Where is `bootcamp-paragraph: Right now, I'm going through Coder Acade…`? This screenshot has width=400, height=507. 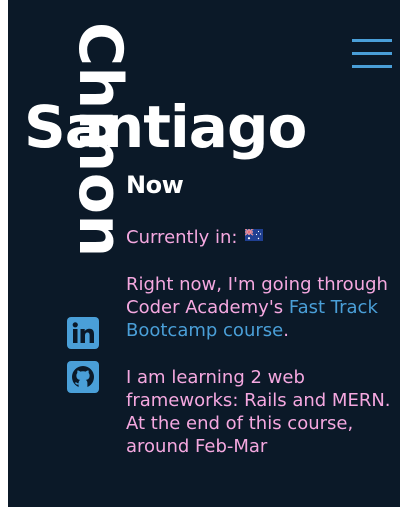 bootcamp-paragraph: Right now, I'm going through Coder Acade… is located at coordinates (260, 307).